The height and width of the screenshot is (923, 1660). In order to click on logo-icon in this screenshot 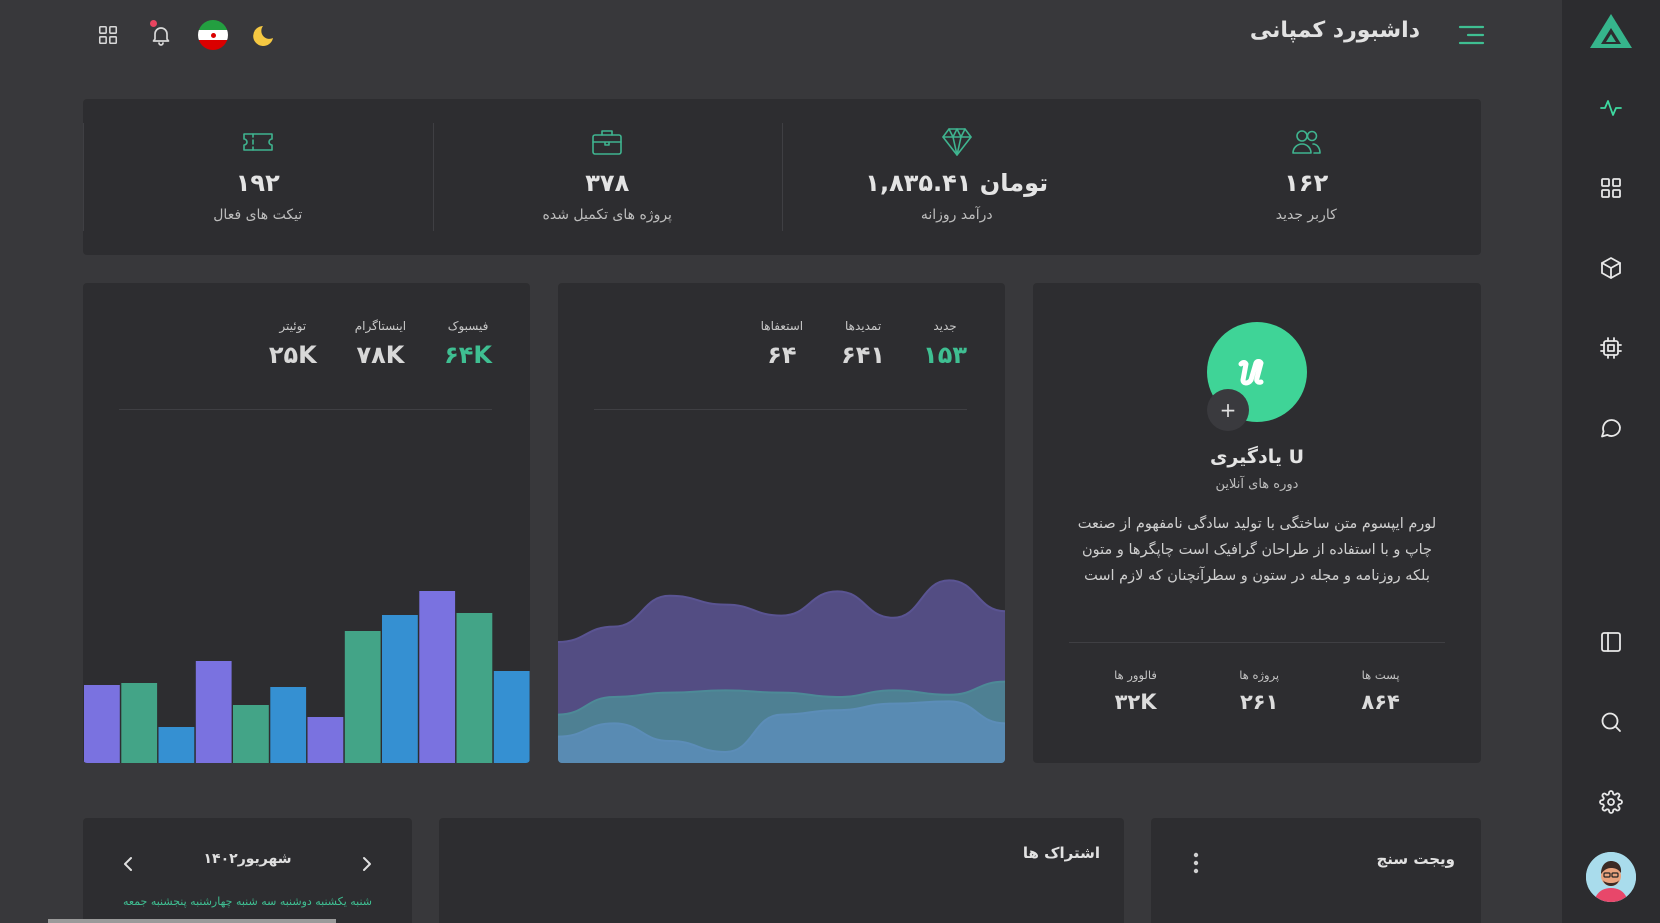, I will do `click(1611, 31)`.